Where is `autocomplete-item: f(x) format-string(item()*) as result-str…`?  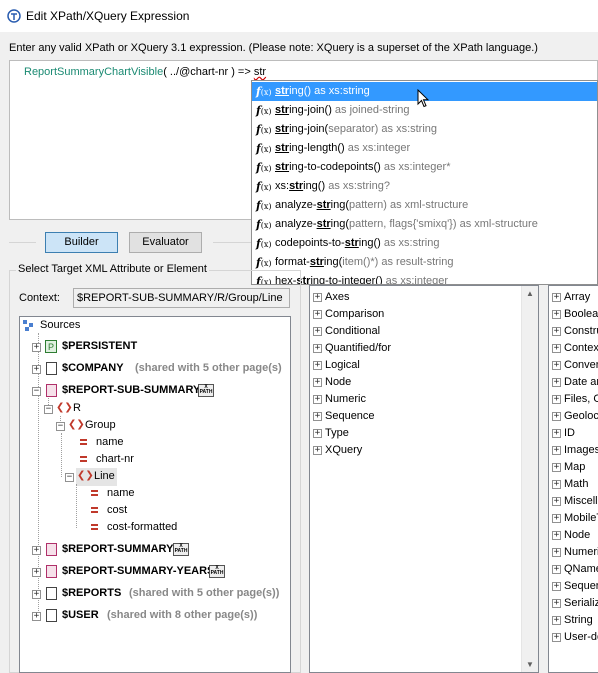 autocomplete-item: f(x) format-string(item()*) as result-str… is located at coordinates (424, 262).